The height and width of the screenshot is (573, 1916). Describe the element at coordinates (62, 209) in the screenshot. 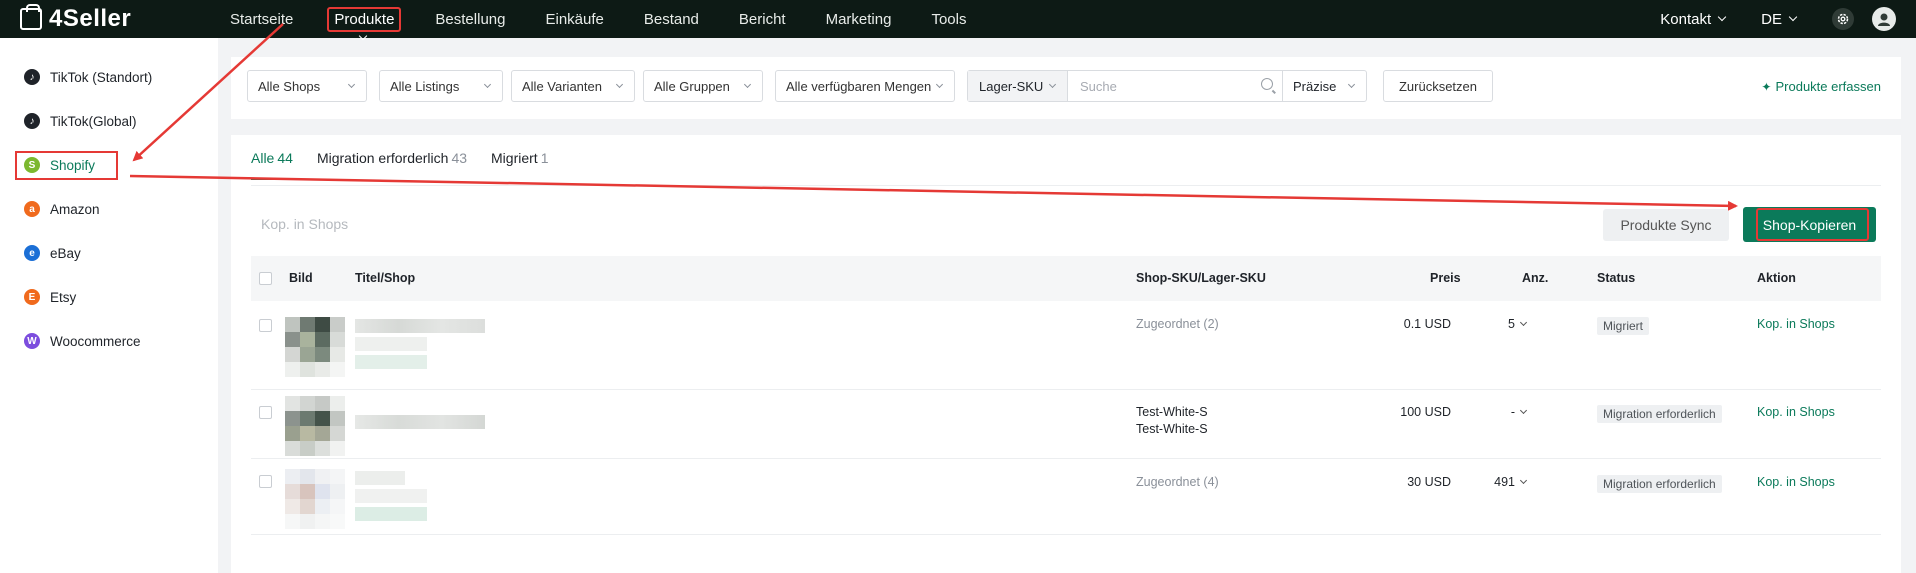

I see `sidebar-item-amazon: a Amazon` at that location.